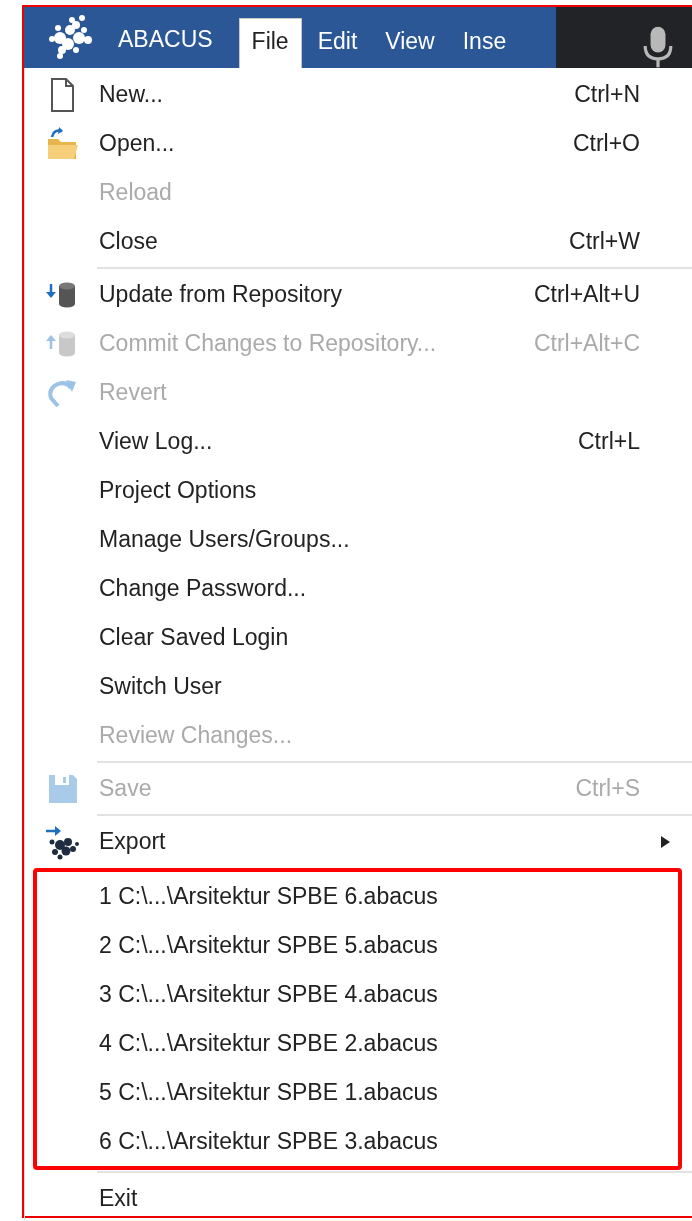  I want to click on shortcut-text: Ctrl+O, so click(606, 143).